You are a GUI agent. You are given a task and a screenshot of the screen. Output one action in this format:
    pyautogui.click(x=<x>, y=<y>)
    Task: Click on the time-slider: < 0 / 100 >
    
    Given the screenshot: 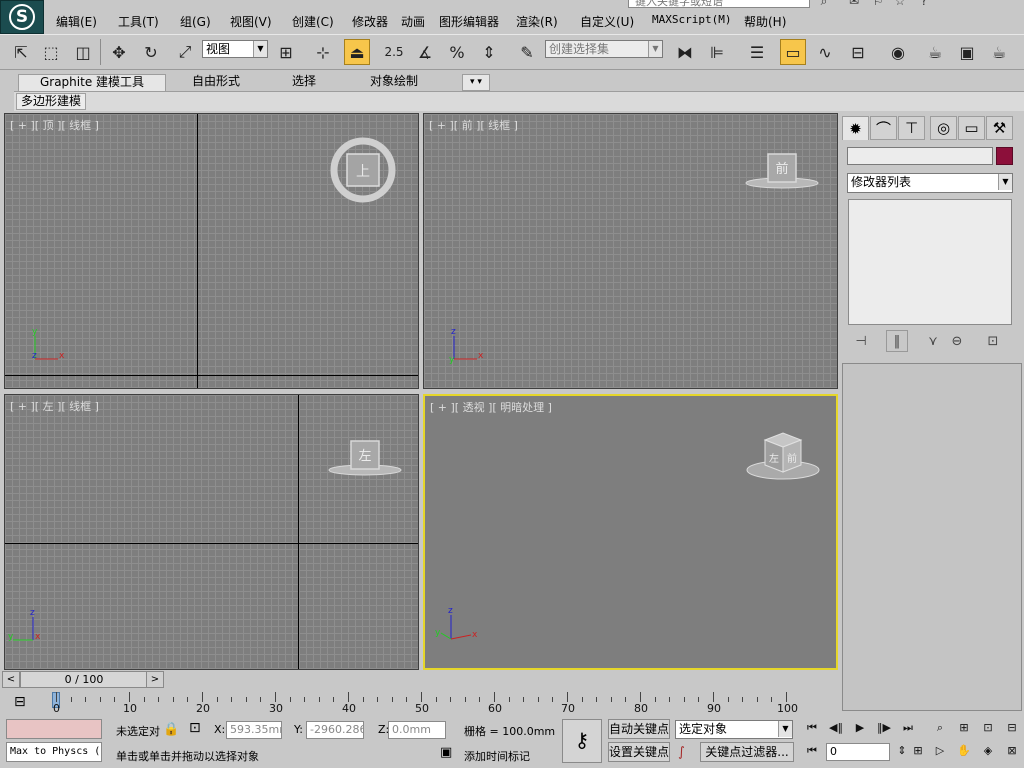 What is the action you would take?
    pyautogui.click(x=420, y=680)
    